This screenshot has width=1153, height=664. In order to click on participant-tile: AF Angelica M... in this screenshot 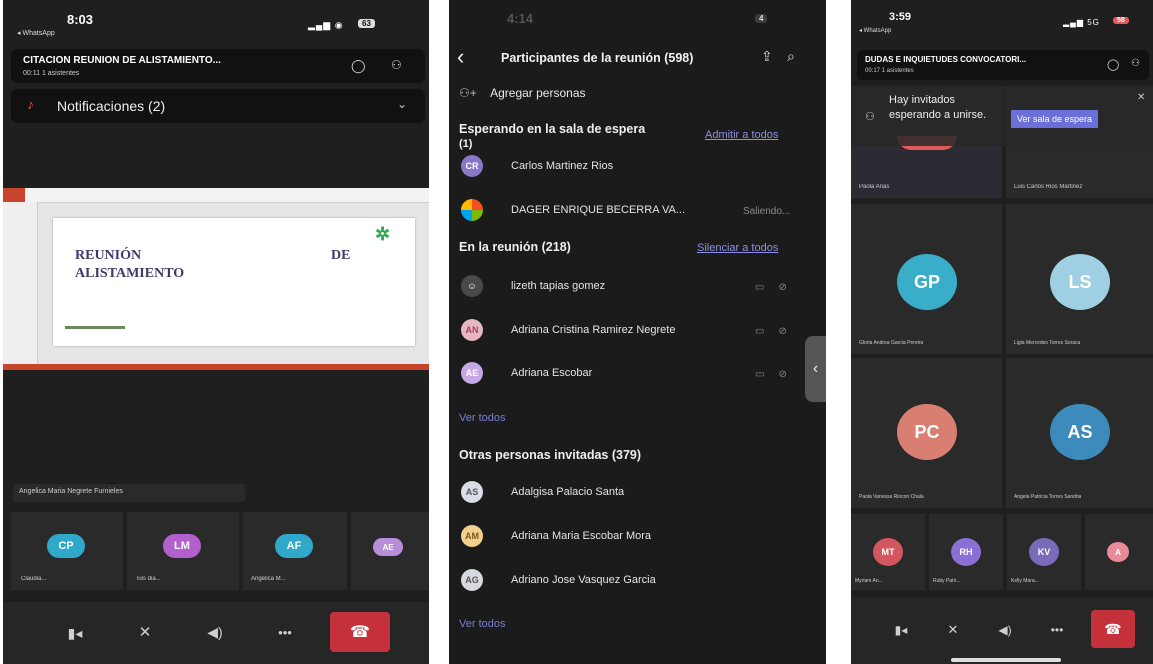, I will do `click(295, 551)`.